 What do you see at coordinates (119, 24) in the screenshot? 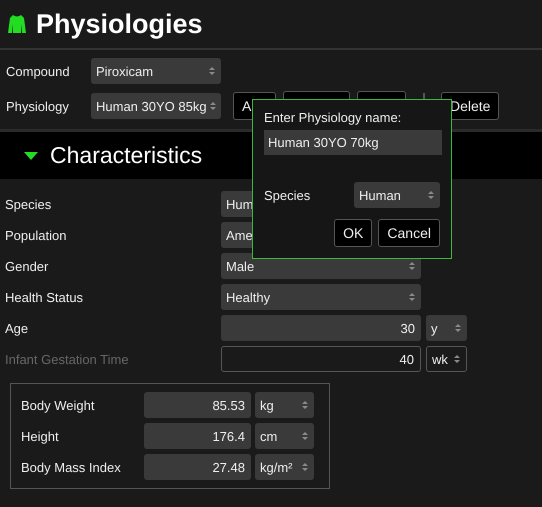
I see `page-title: Physiologies` at bounding box center [119, 24].